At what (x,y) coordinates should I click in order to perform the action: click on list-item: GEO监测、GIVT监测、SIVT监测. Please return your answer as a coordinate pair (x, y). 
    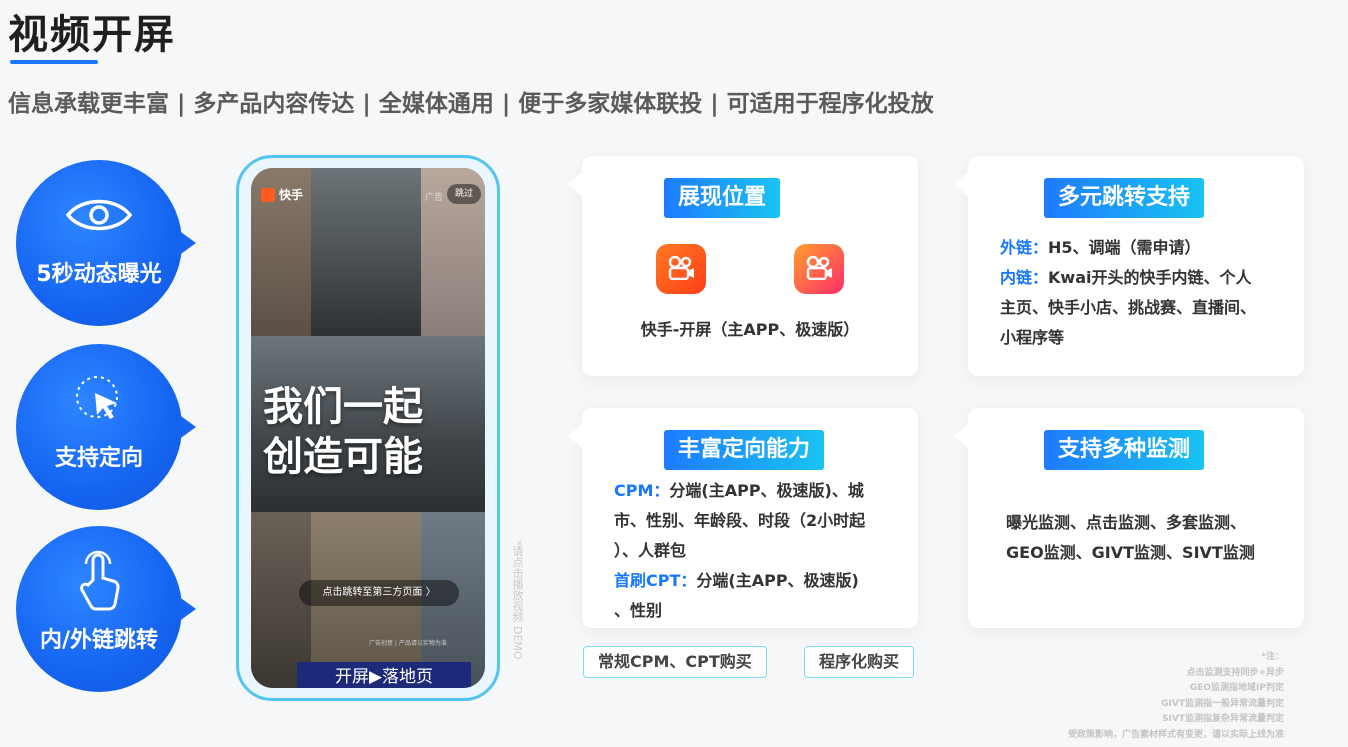
    Looking at the image, I should click on (1130, 552).